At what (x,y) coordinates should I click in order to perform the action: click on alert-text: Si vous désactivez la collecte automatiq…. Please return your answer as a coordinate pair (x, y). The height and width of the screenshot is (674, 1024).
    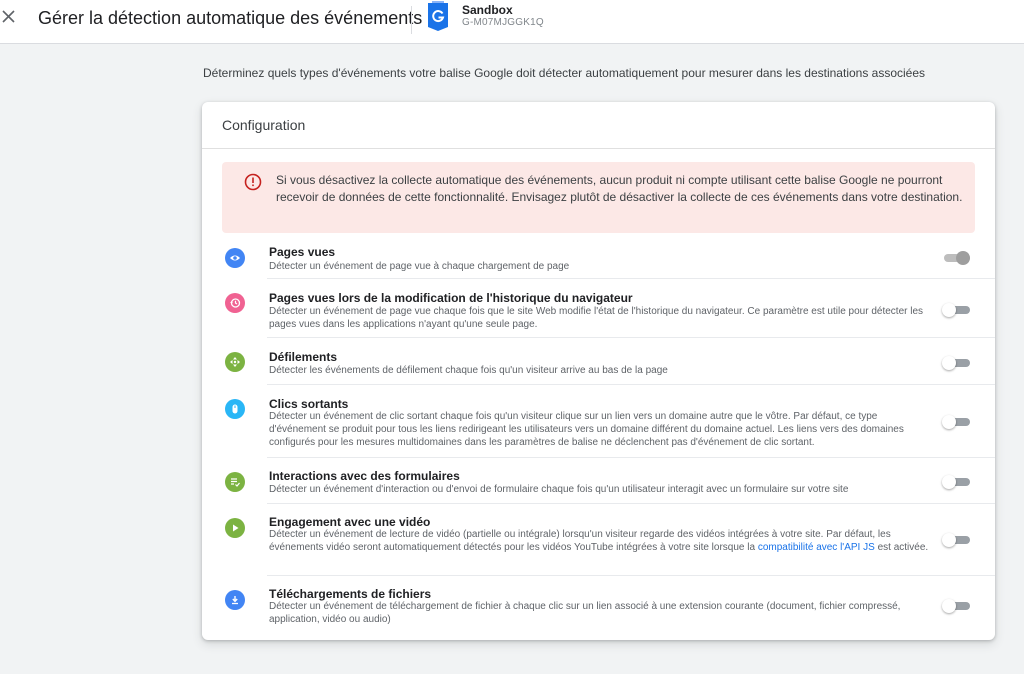
    Looking at the image, I should click on (619, 188).